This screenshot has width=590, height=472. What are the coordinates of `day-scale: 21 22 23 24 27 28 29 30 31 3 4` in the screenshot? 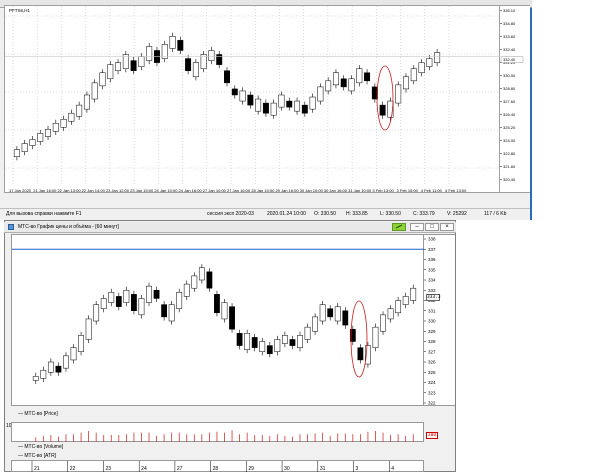 It's located at (212, 466).